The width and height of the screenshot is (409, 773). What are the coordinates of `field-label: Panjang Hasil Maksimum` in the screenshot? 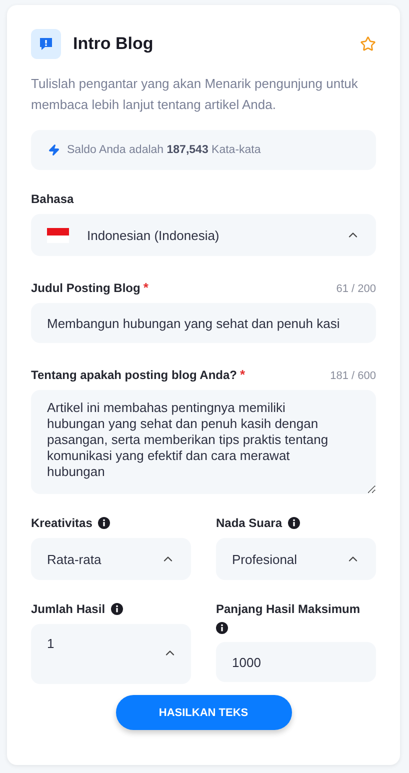 It's located at (288, 609).